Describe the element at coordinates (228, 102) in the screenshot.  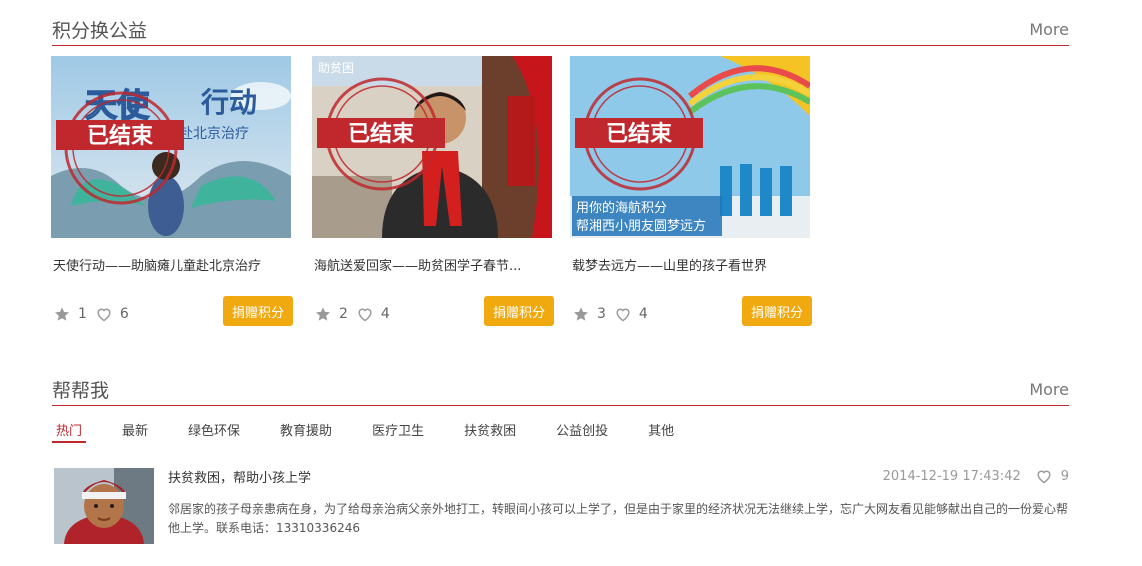
I see `svg-text: 行动` at that location.